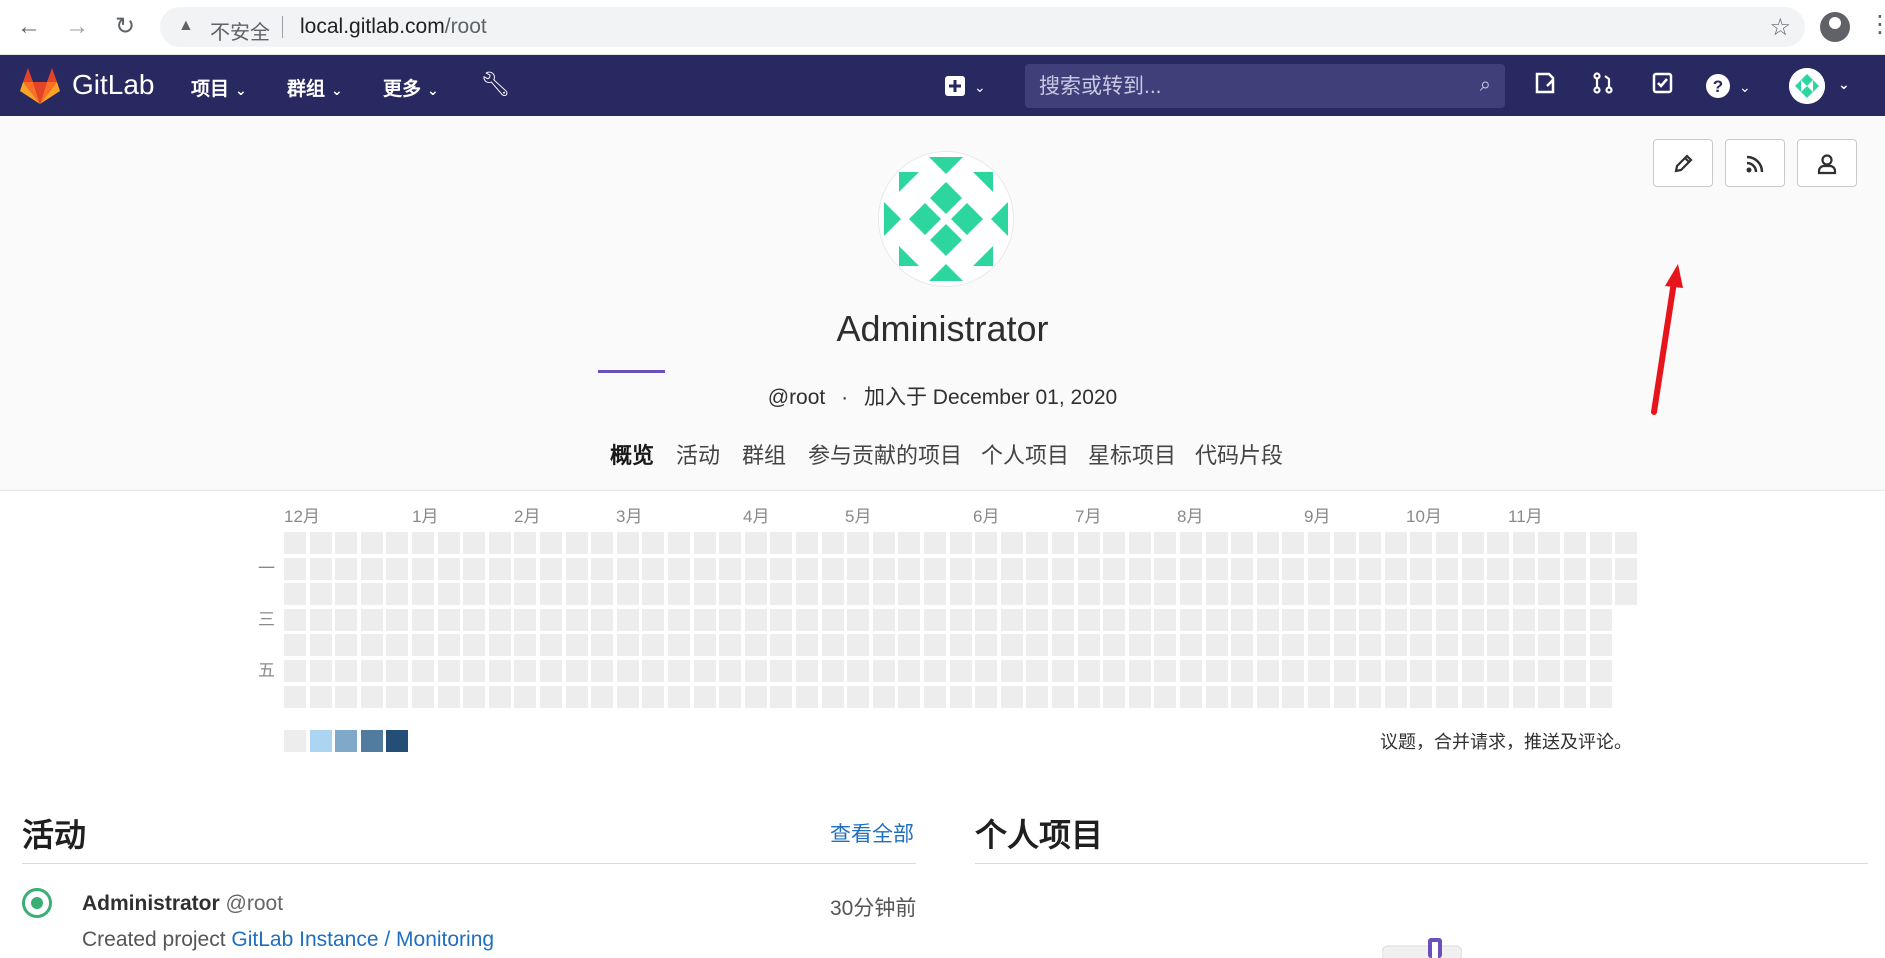  I want to click on tab-contributed-projects: 参与贡献的项目, so click(885, 454).